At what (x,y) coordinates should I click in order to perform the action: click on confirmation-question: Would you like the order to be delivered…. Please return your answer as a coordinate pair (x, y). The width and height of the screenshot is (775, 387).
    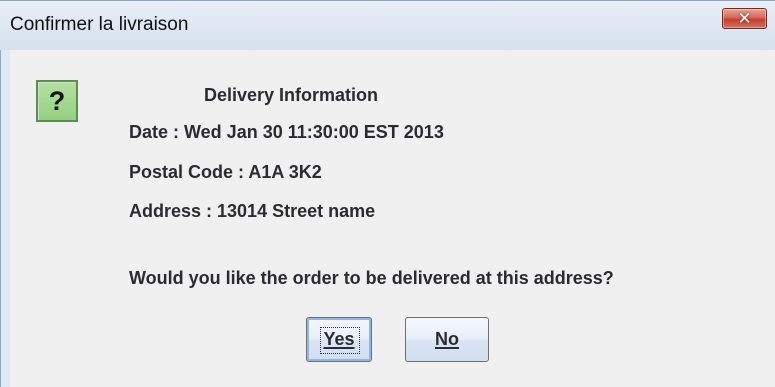
    Looking at the image, I should click on (371, 278).